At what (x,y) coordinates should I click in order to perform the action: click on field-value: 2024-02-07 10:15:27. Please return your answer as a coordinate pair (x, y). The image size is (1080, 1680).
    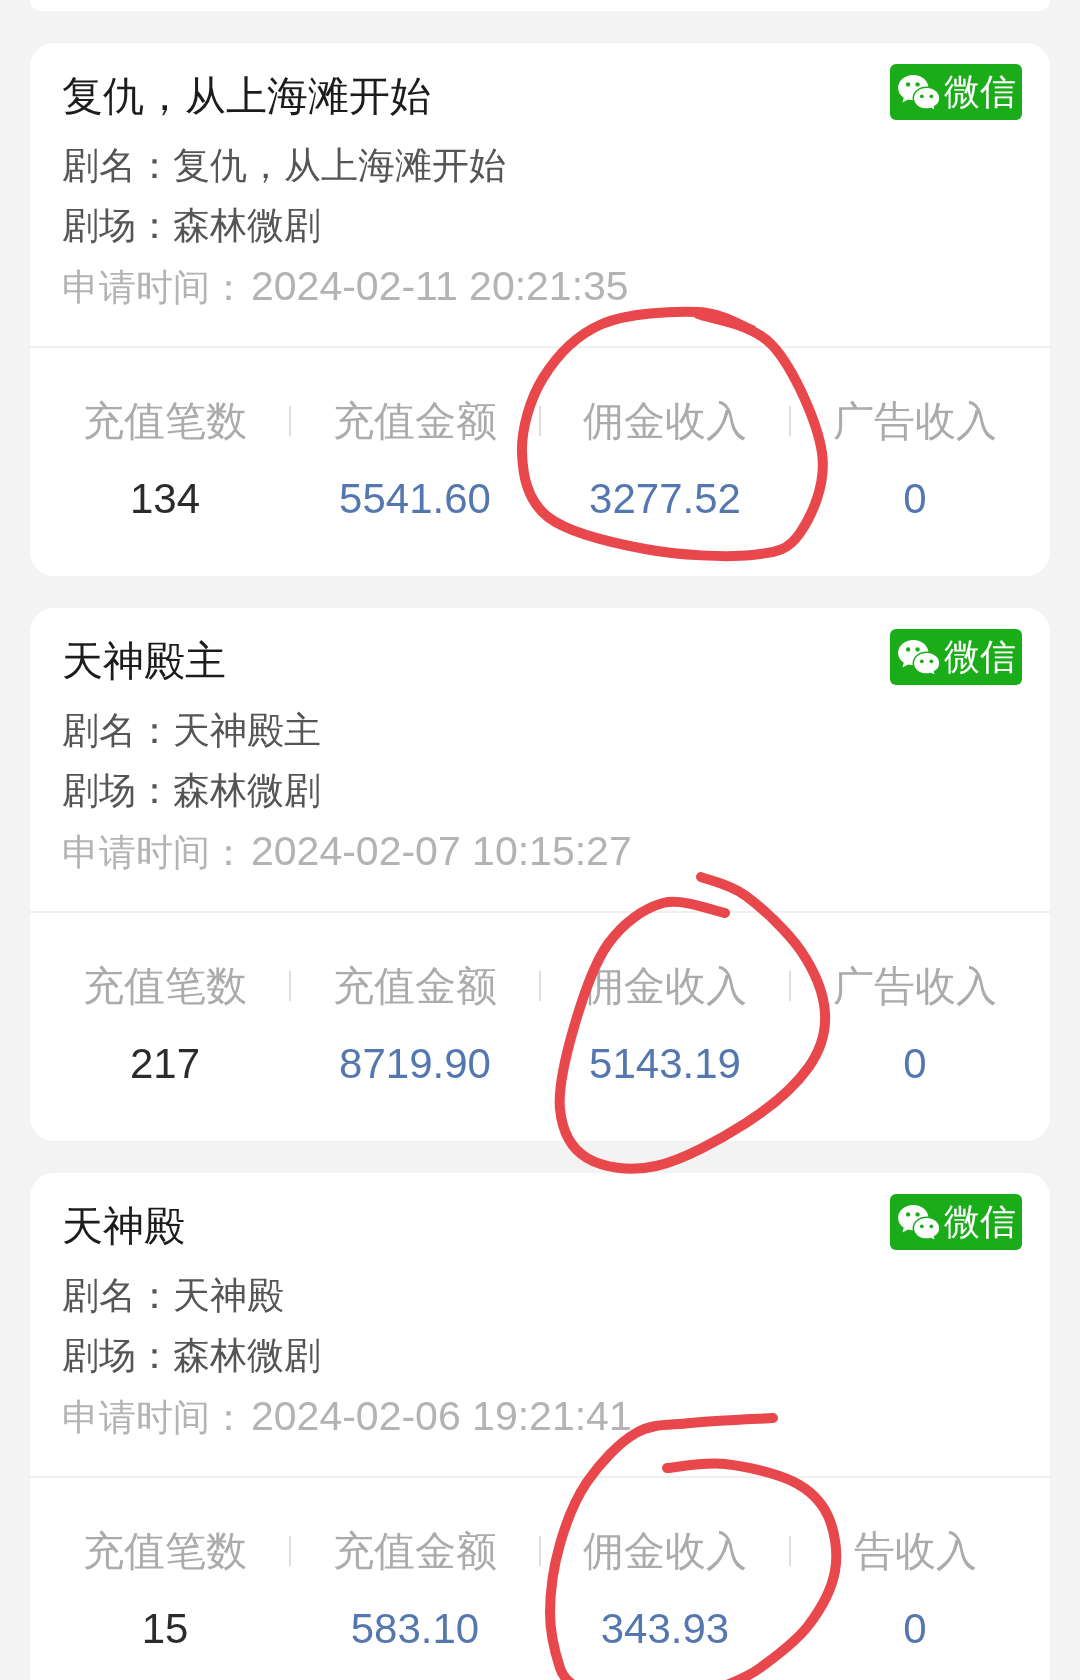
    Looking at the image, I should click on (441, 851).